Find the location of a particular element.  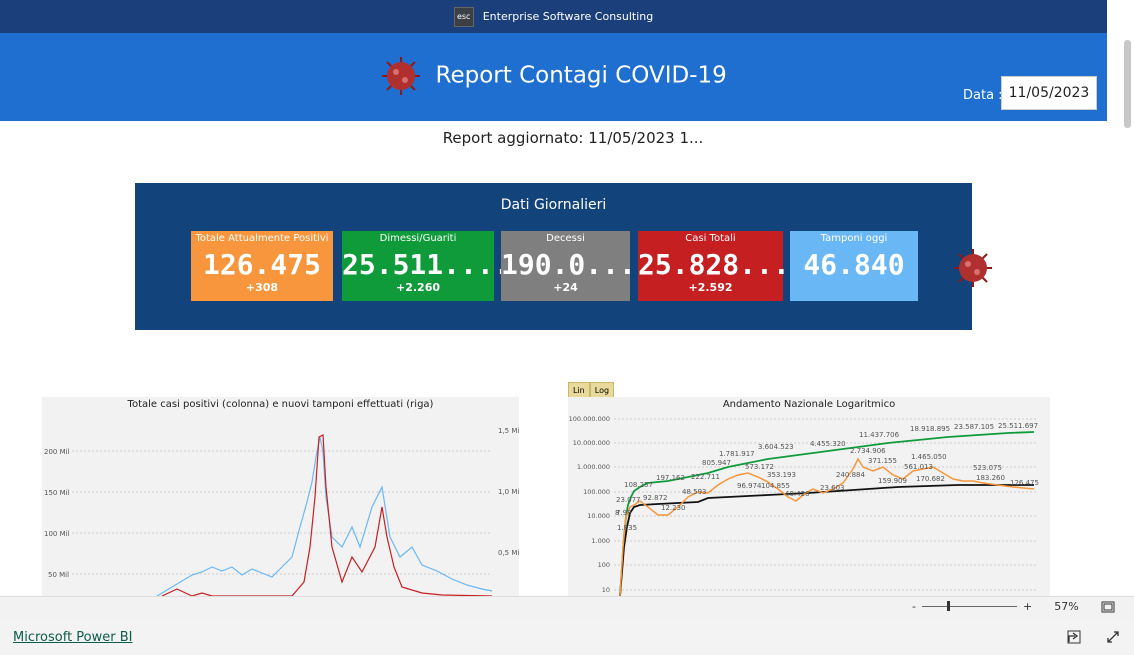

zoom-level: 57% is located at coordinates (1066, 606).